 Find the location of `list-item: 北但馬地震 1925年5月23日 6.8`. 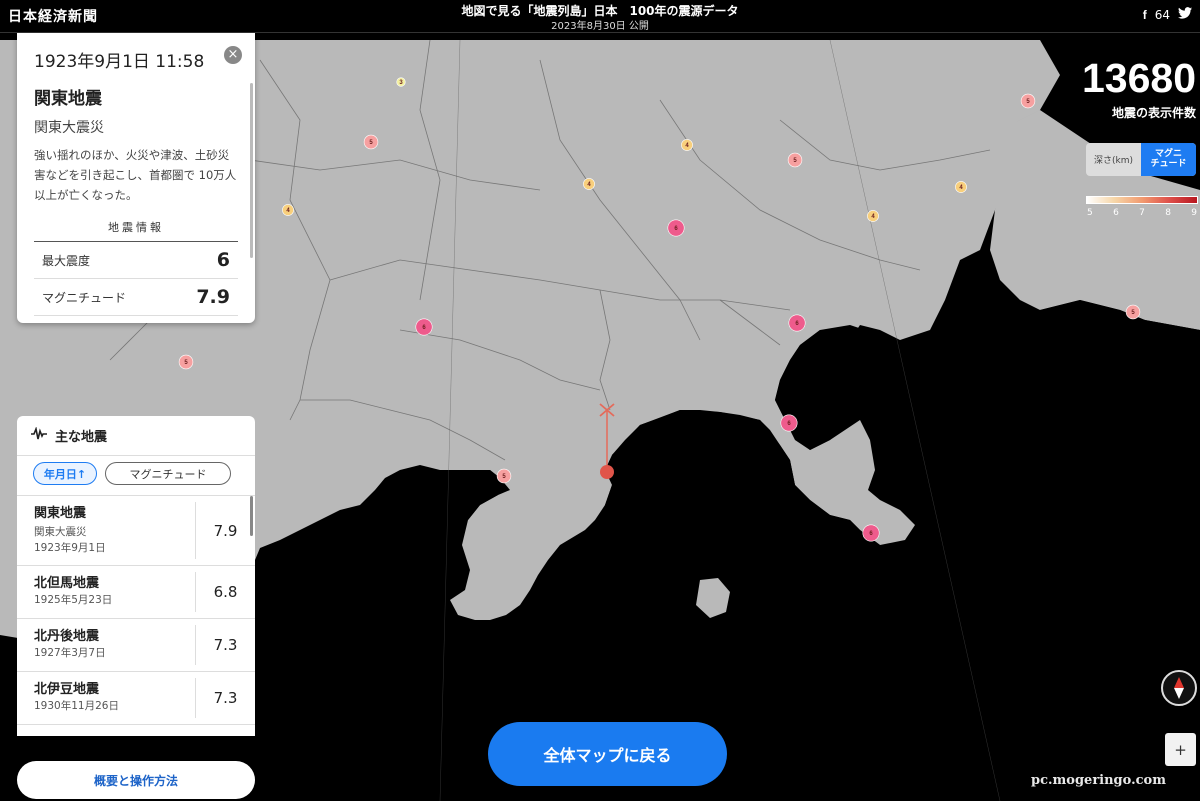

list-item: 北但馬地震 1925年5月23日 6.8 is located at coordinates (136, 592).